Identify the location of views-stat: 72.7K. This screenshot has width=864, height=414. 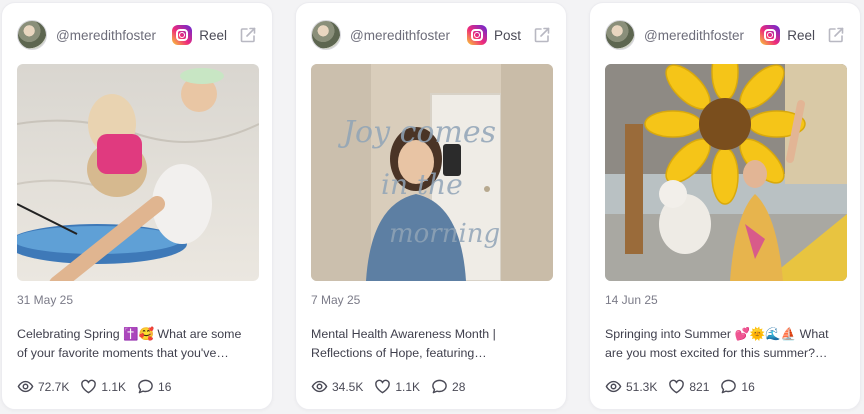
(43, 386).